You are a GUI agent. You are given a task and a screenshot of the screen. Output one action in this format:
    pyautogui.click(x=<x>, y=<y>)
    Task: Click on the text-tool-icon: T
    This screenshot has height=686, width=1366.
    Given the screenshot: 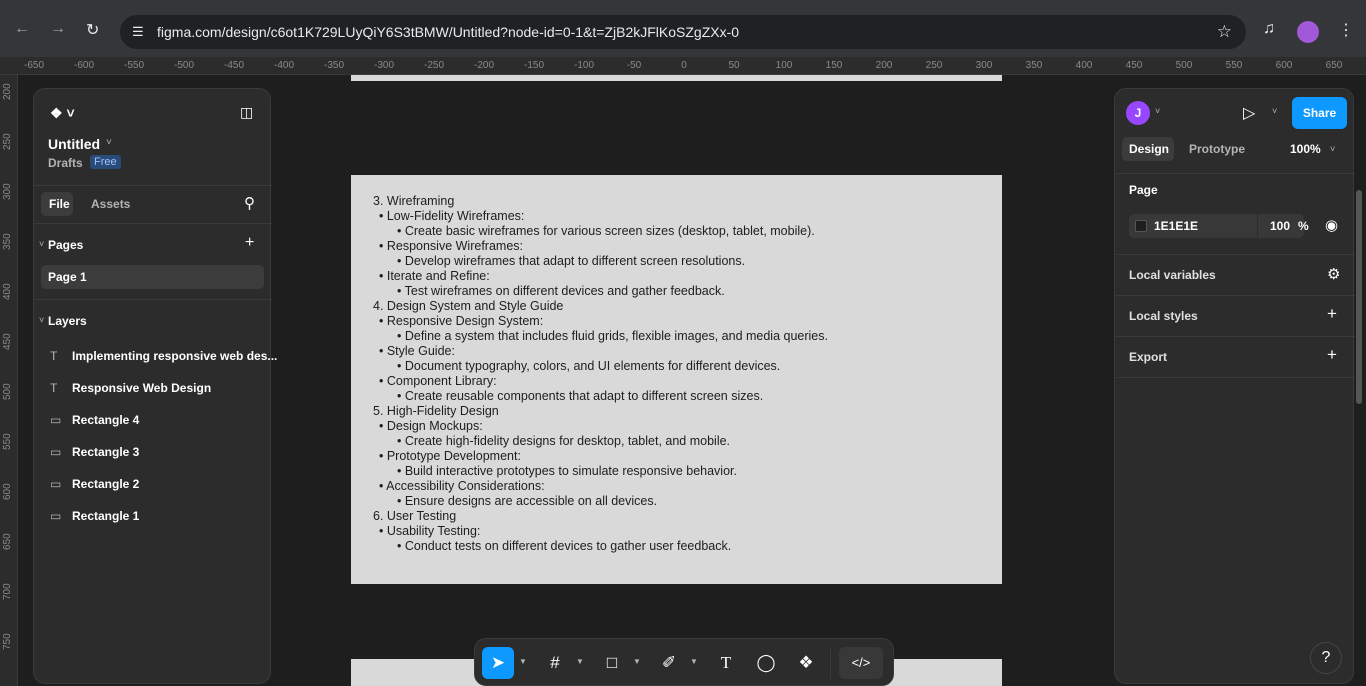 What is the action you would take?
    pyautogui.click(x=726, y=663)
    